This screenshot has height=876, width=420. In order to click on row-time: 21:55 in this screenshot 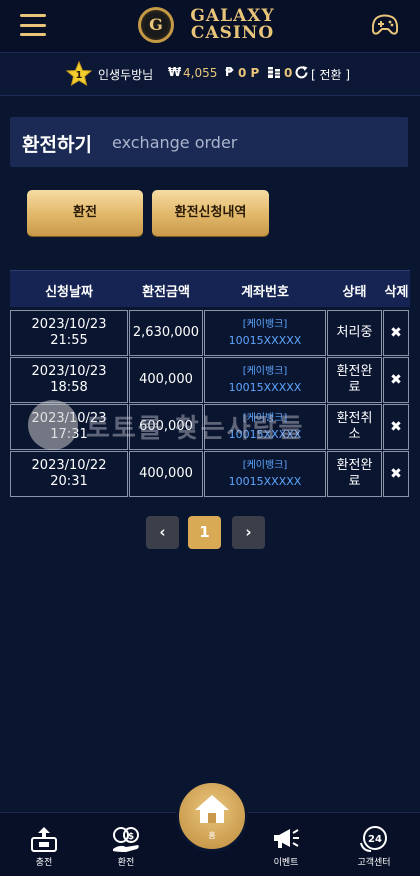, I will do `click(69, 340)`.